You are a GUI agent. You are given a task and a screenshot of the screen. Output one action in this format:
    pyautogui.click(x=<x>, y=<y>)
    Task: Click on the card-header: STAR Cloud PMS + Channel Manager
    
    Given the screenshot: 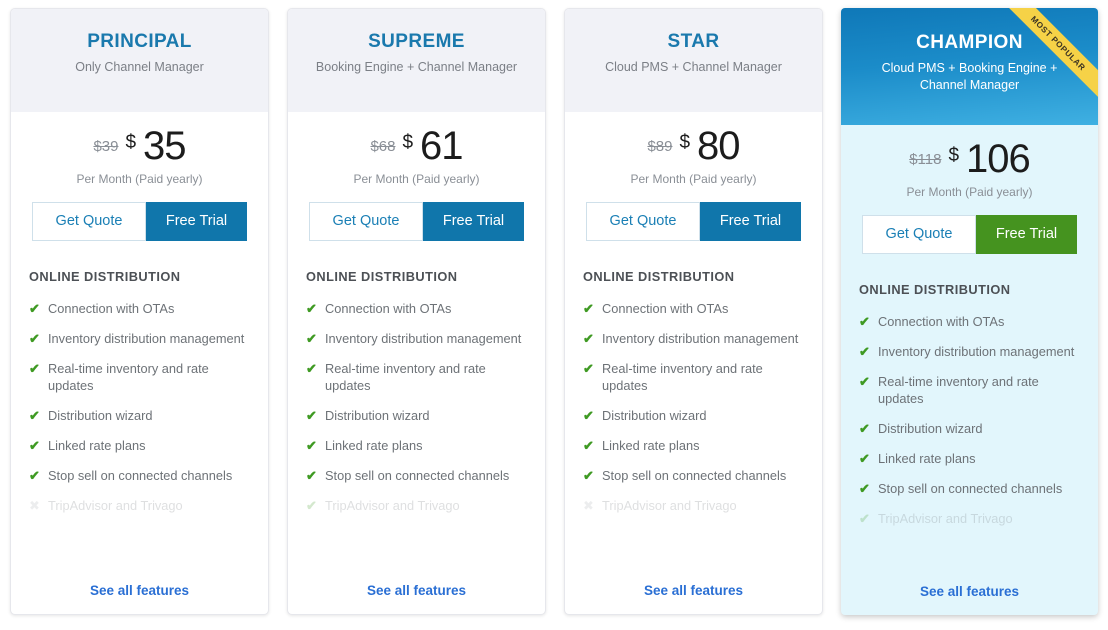 What is the action you would take?
    pyautogui.click(x=693, y=60)
    